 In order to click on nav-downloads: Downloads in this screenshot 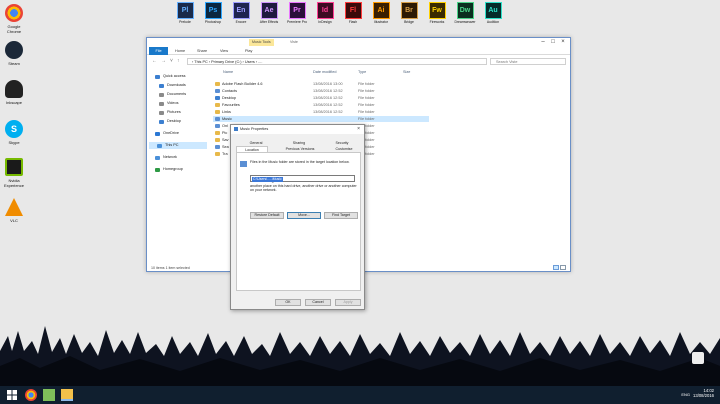, I will do `click(172, 85)`.